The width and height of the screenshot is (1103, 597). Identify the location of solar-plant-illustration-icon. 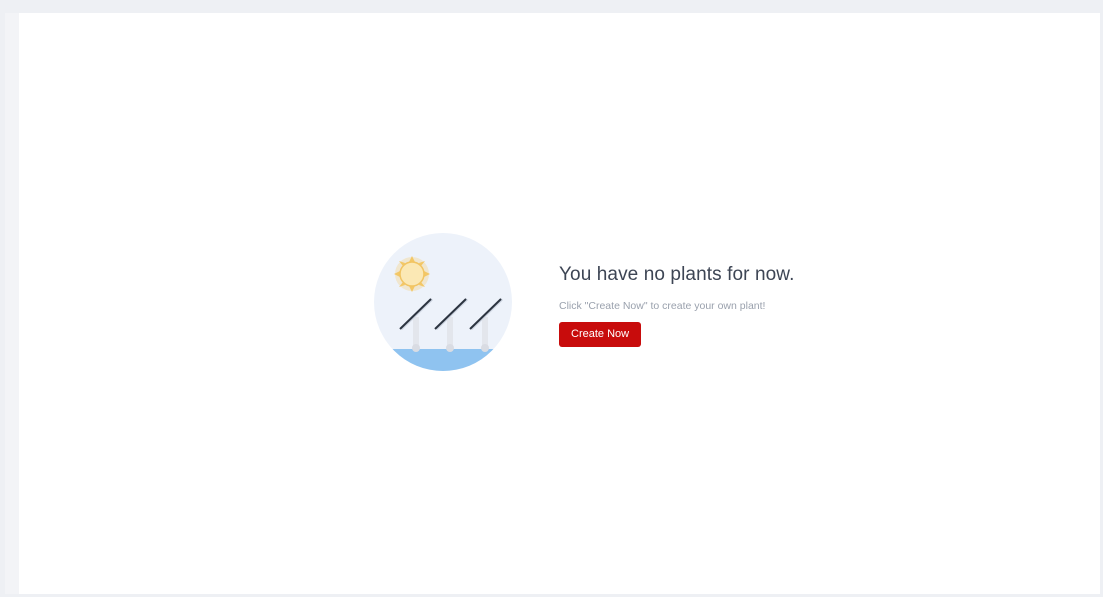
(443, 302).